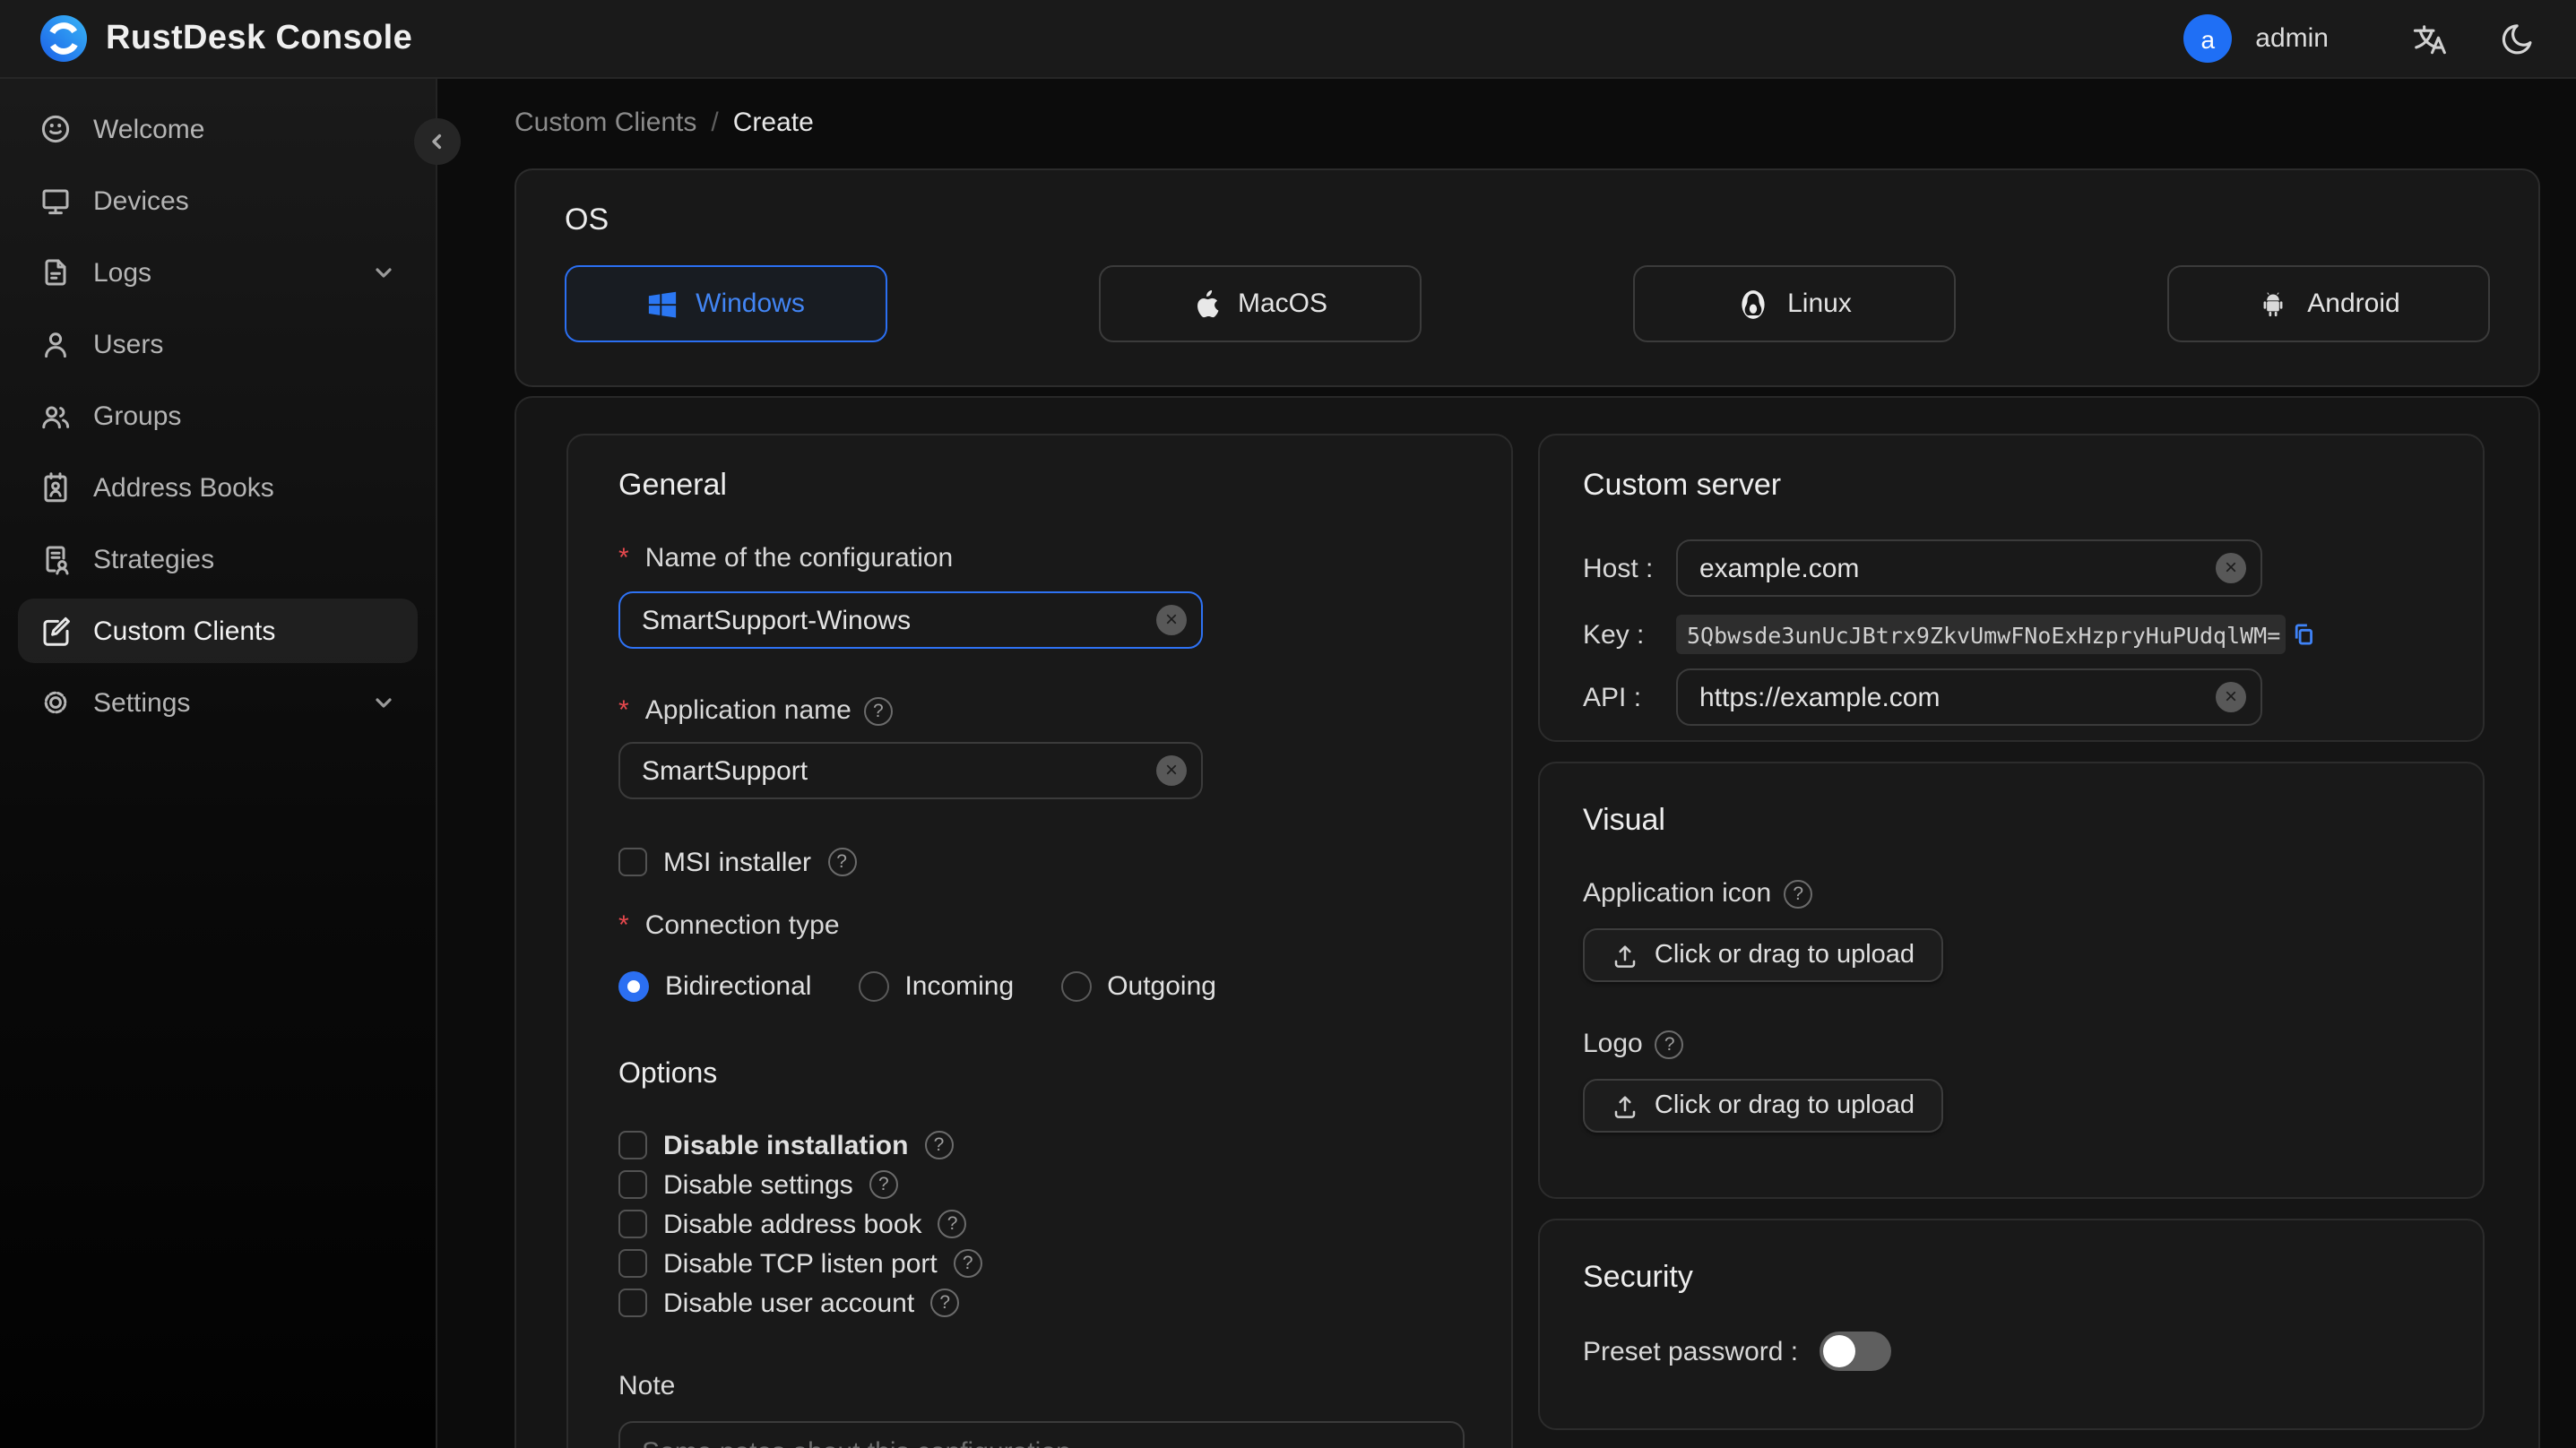 The width and height of the screenshot is (2576, 1448). I want to click on preset-password-toggle, so click(1856, 1352).